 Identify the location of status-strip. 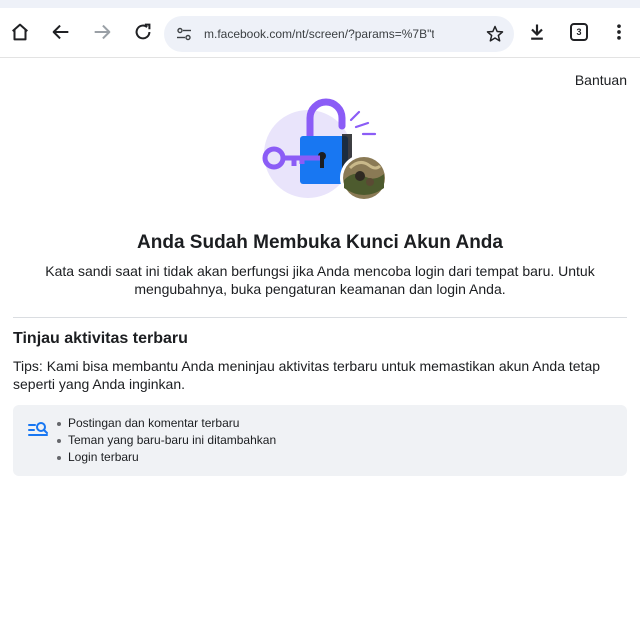
(320, 4).